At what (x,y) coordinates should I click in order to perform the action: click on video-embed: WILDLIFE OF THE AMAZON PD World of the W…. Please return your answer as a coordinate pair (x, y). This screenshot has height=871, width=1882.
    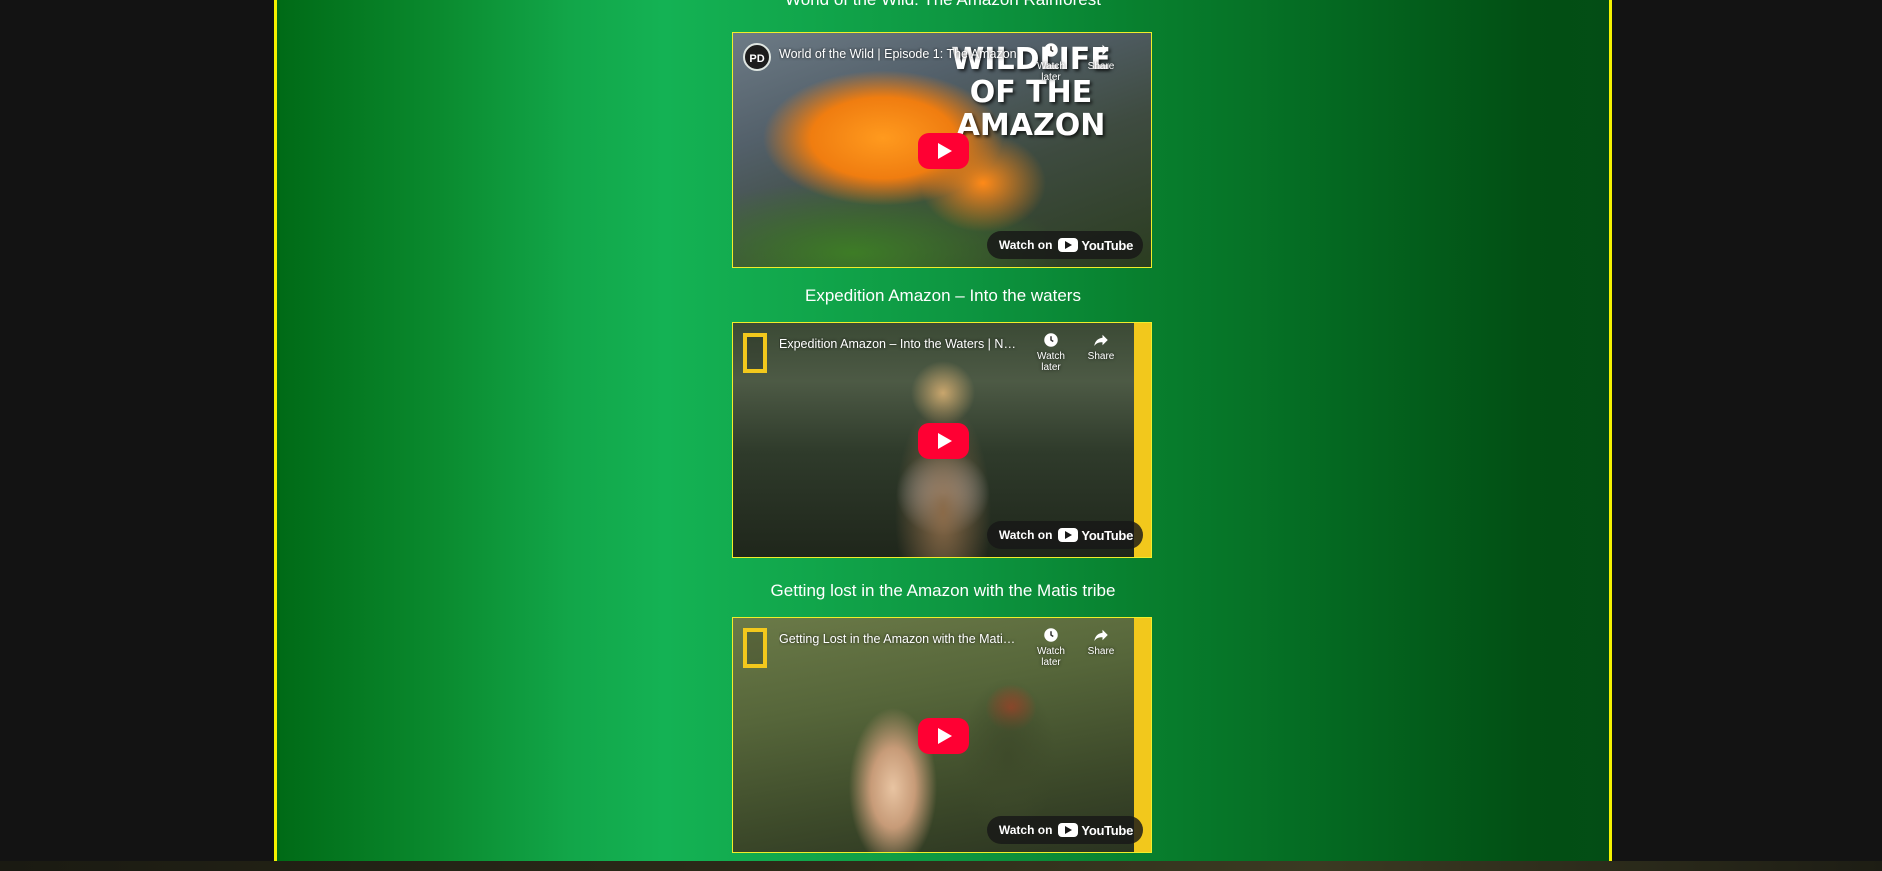
    Looking at the image, I should click on (942, 150).